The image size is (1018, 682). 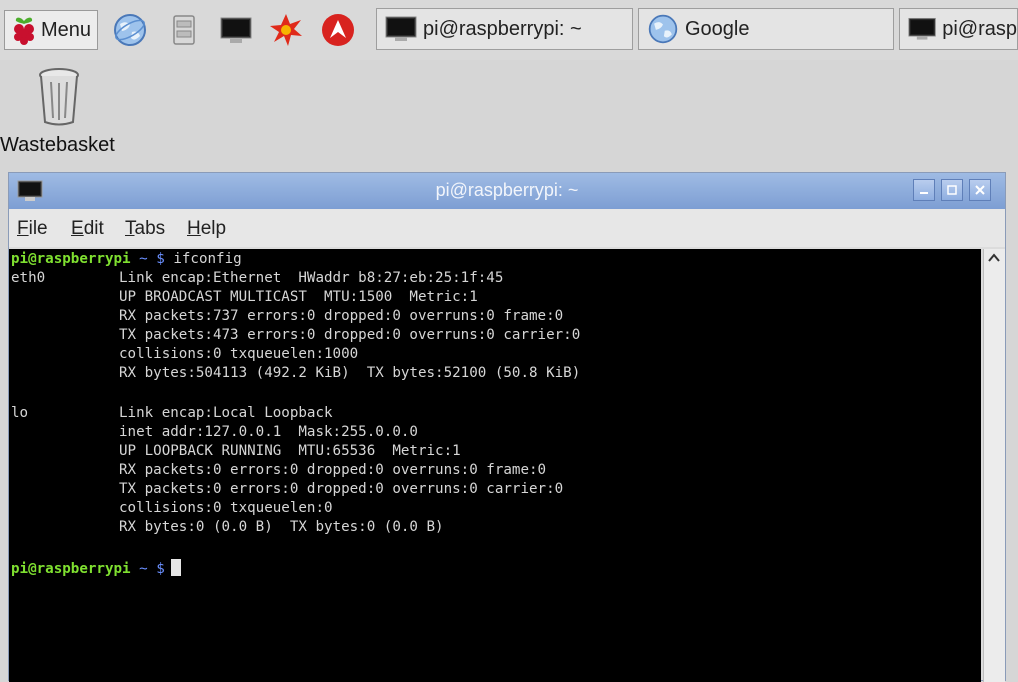 I want to click on window-titlebar: pi@raspberrypi: ~, so click(x=507, y=191).